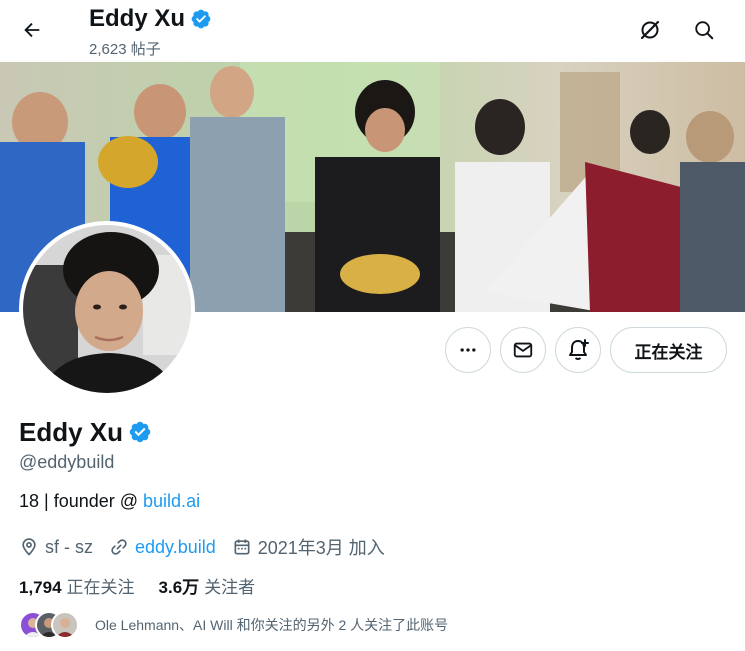 Image resolution: width=745 pixels, height=651 pixels. I want to click on followers-stat: 3.6万 关注者, so click(207, 585).